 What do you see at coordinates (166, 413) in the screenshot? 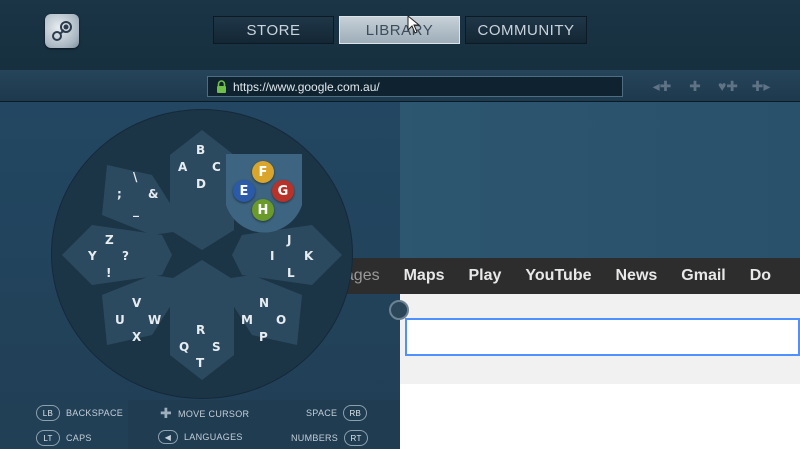
I see `dpad-icon: ✚` at bounding box center [166, 413].